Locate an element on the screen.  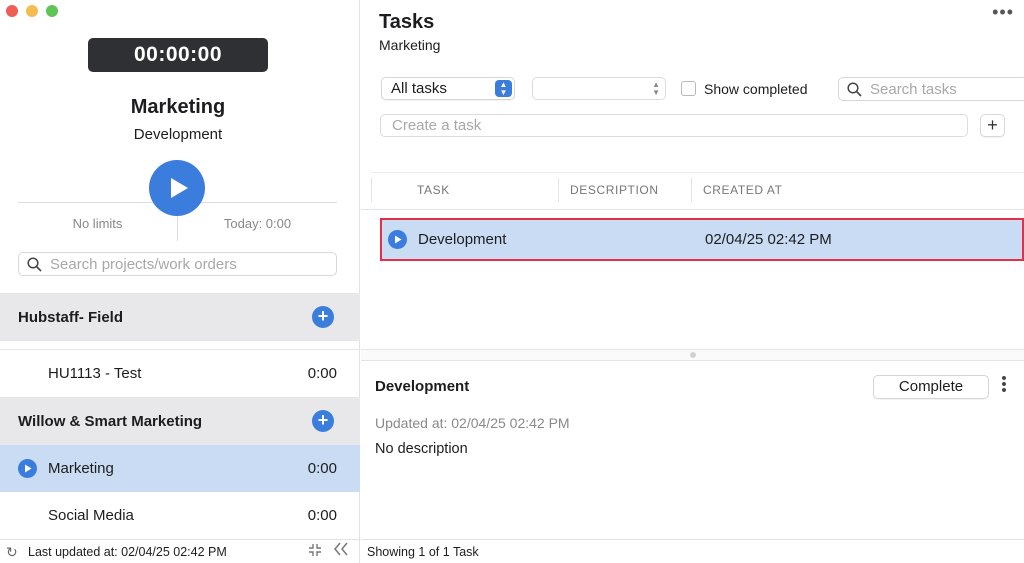
add-task-button: + is located at coordinates (992, 125).